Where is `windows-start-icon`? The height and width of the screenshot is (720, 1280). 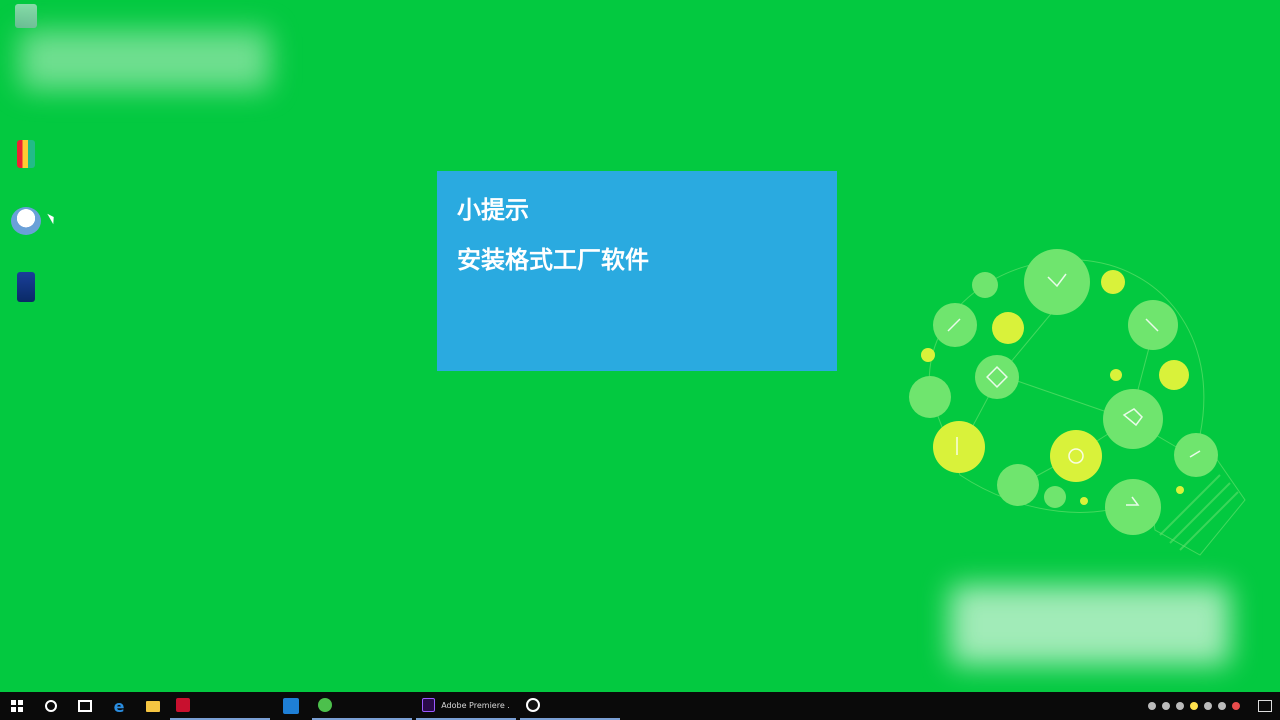 windows-start-icon is located at coordinates (17, 706).